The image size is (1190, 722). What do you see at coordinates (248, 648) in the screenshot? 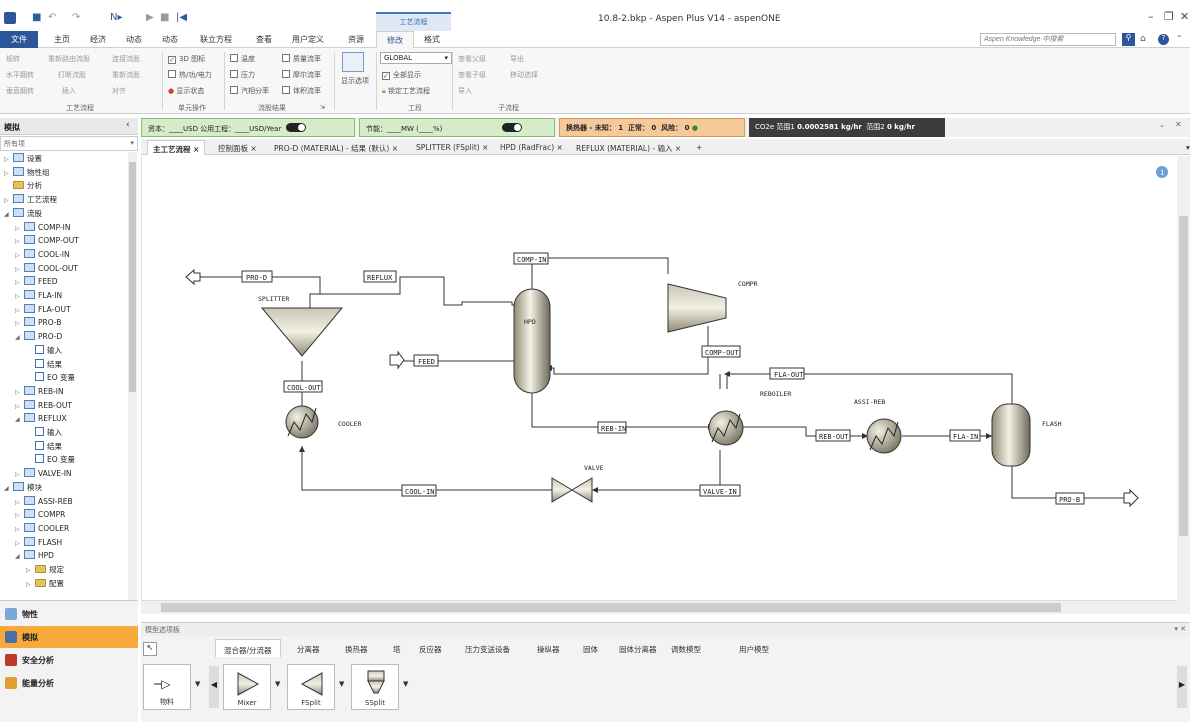
I see `palette-tab: 混合器/分流器` at bounding box center [248, 648].